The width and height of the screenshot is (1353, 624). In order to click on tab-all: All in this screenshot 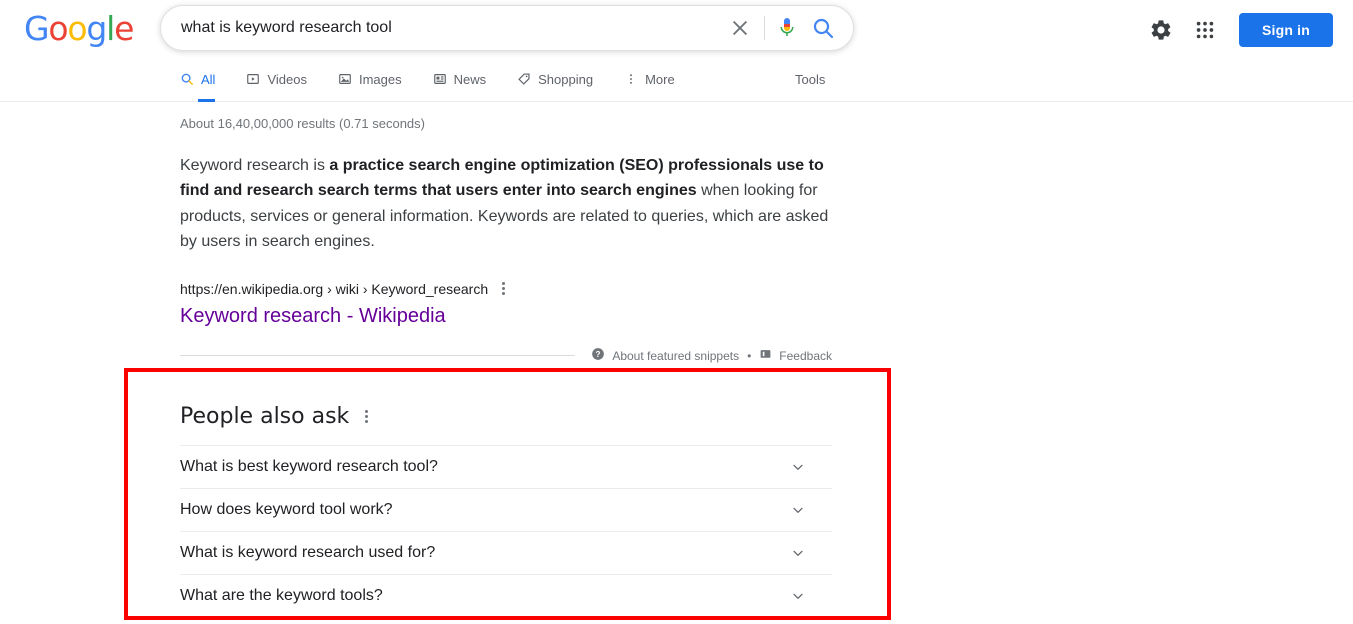, I will do `click(198, 79)`.